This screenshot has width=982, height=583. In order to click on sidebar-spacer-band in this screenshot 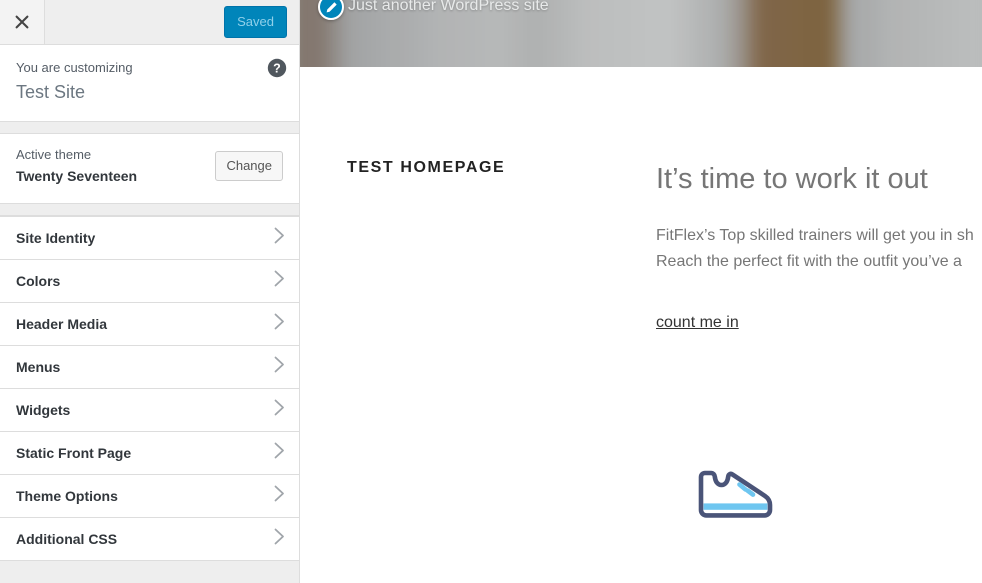, I will do `click(149, 128)`.